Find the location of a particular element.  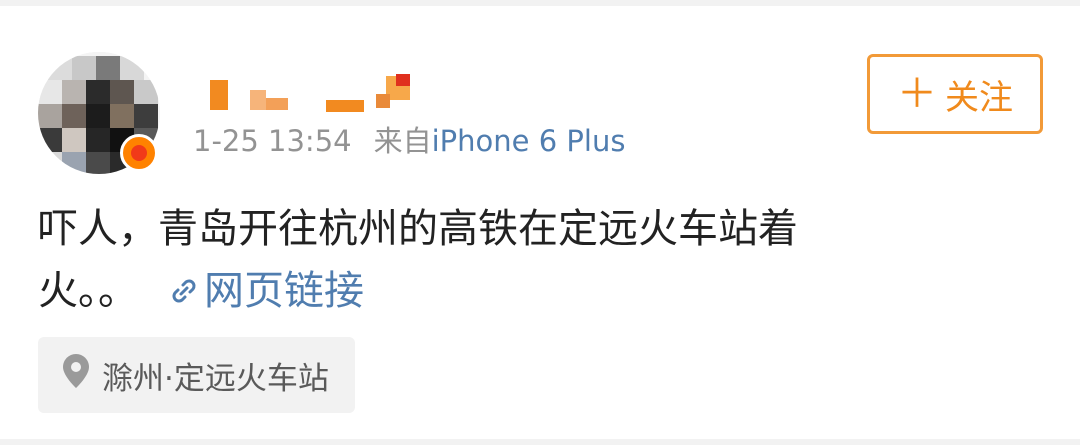

verified-badge-icon is located at coordinates (139, 153).